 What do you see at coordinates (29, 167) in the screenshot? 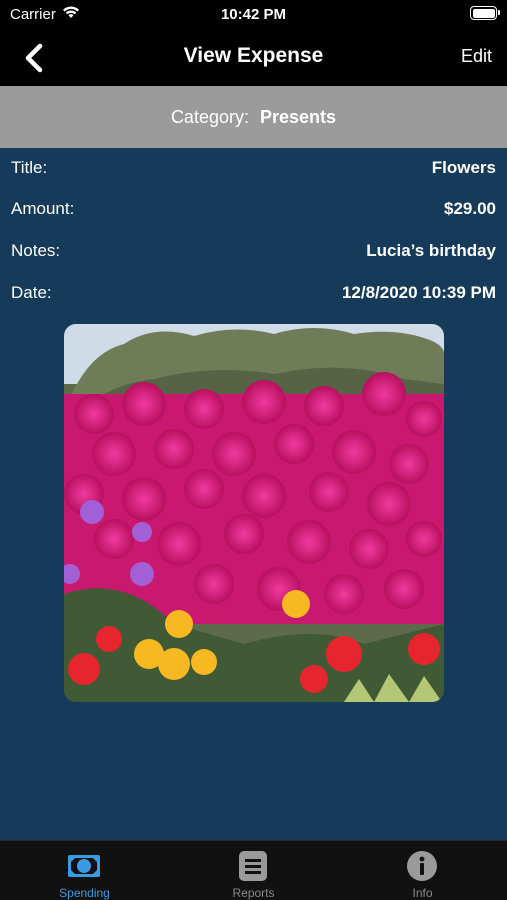
I see `detail-label: Title:` at bounding box center [29, 167].